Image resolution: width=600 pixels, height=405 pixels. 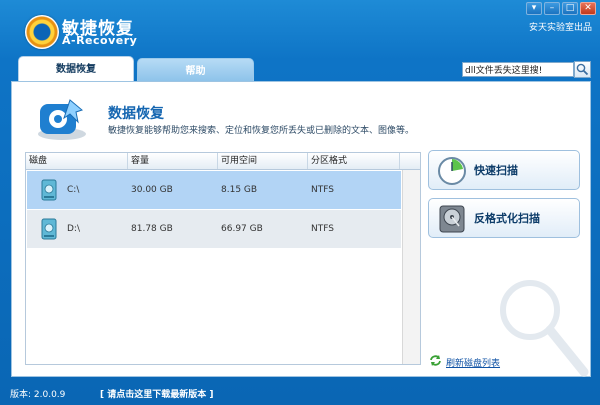 I want to click on column-format: 分区格式, so click(x=354, y=161).